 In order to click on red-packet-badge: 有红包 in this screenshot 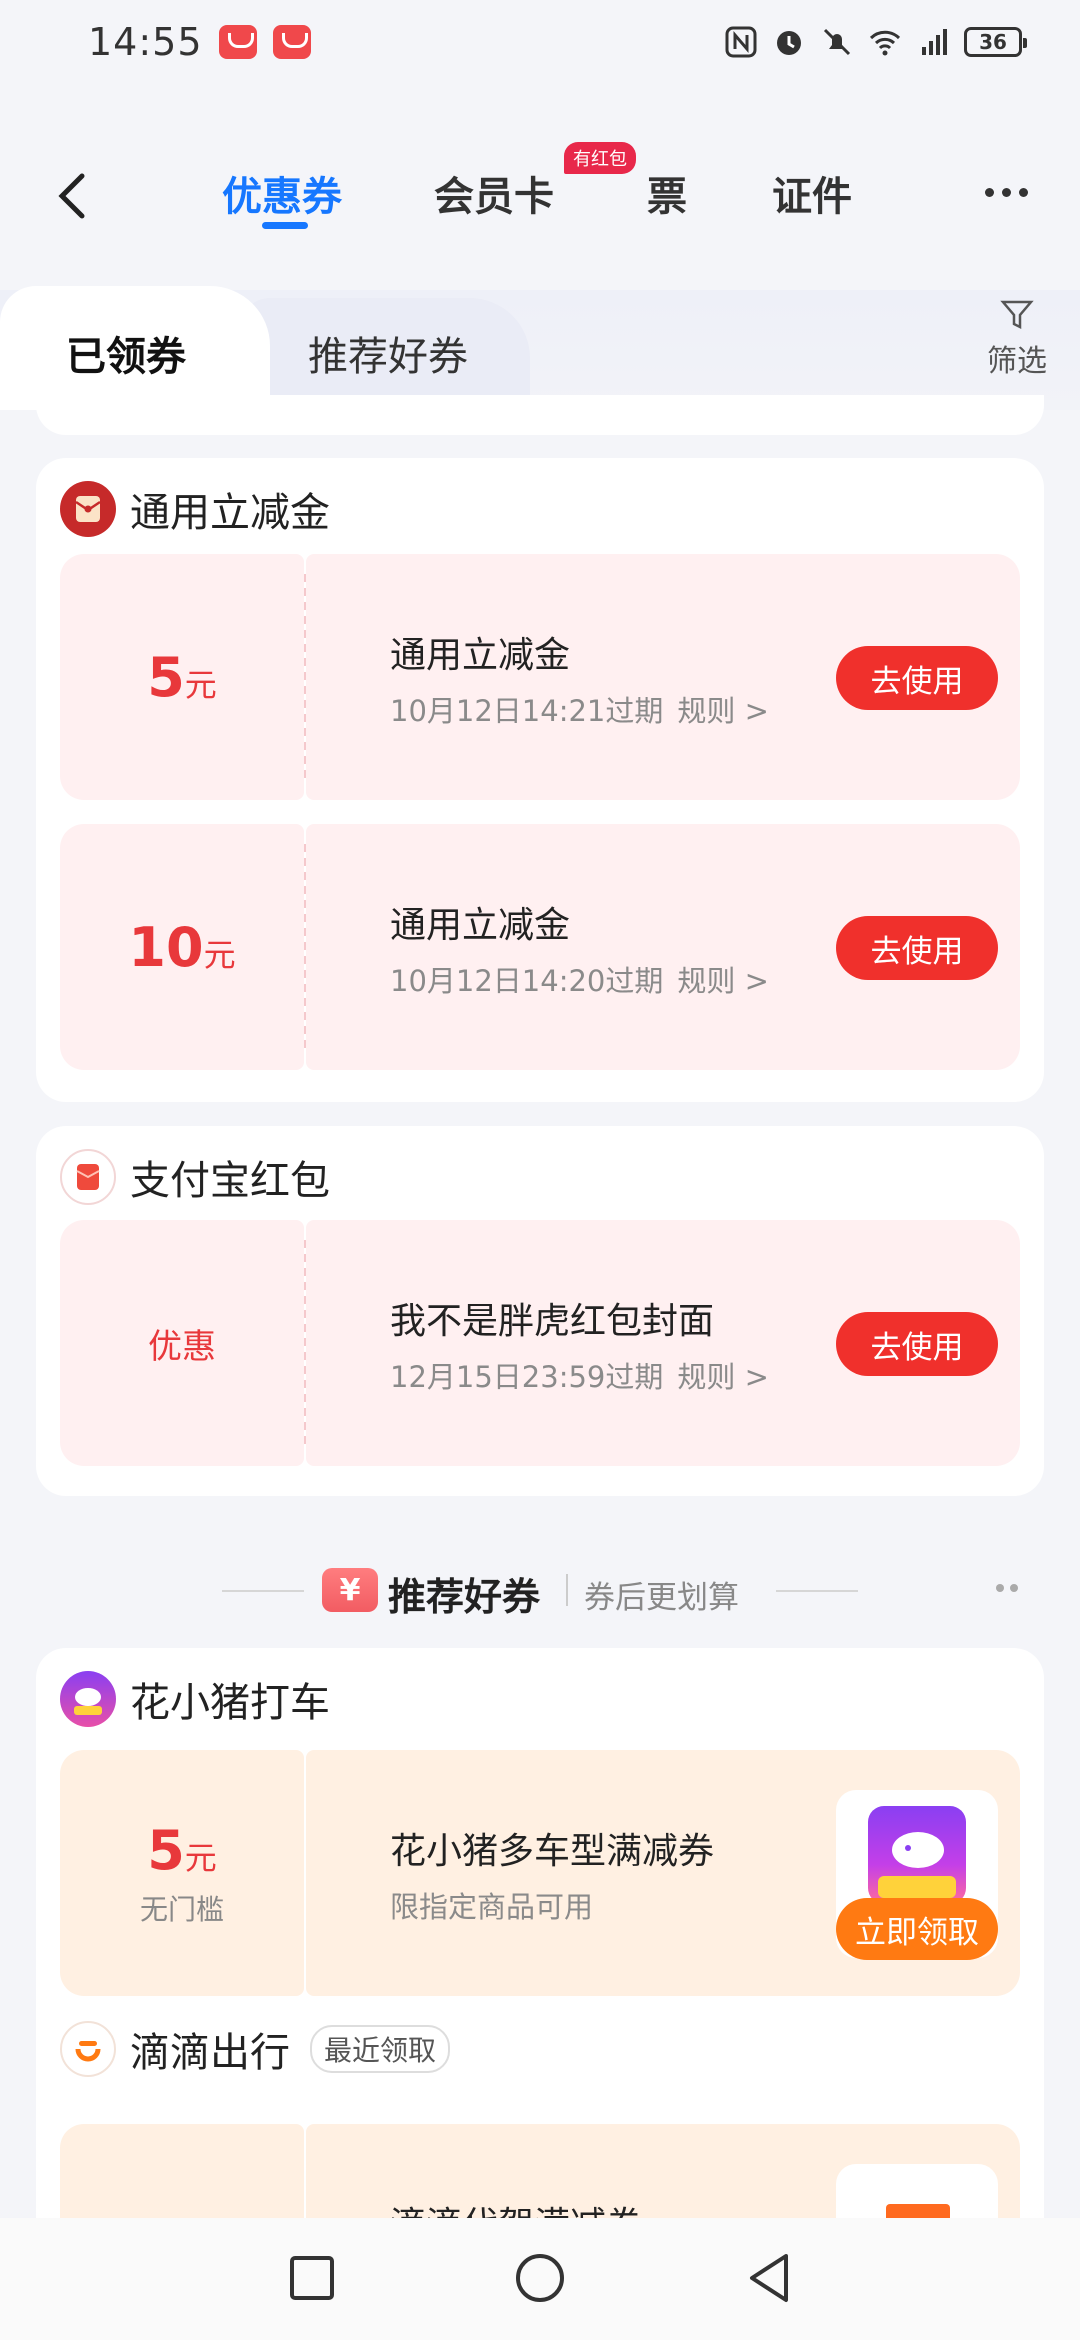, I will do `click(600, 158)`.